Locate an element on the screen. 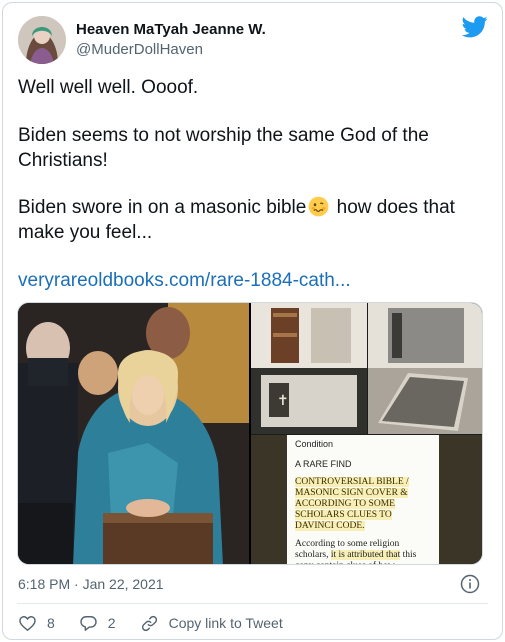 This screenshot has width=505, height=642. bible-cover-photo is located at coordinates (425, 368).